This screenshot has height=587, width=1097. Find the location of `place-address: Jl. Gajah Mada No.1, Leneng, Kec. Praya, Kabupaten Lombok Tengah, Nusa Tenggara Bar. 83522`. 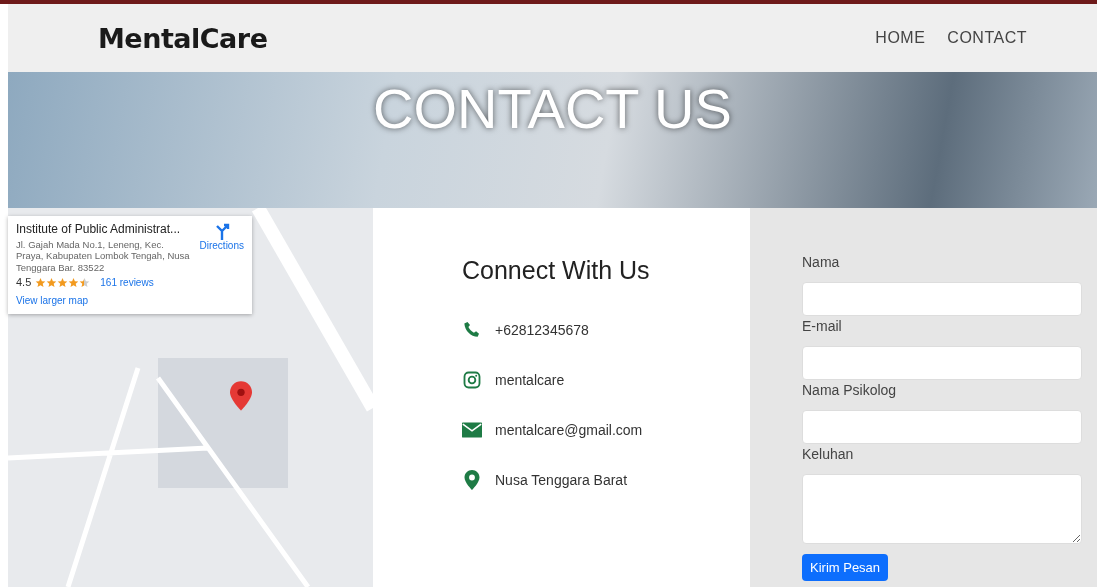

place-address: Jl. Gajah Mada No.1, Leneng, Kec. Praya, Kabupaten Lombok Tengah, Nusa Tenggara Bar. 83522 is located at coordinates (103, 256).